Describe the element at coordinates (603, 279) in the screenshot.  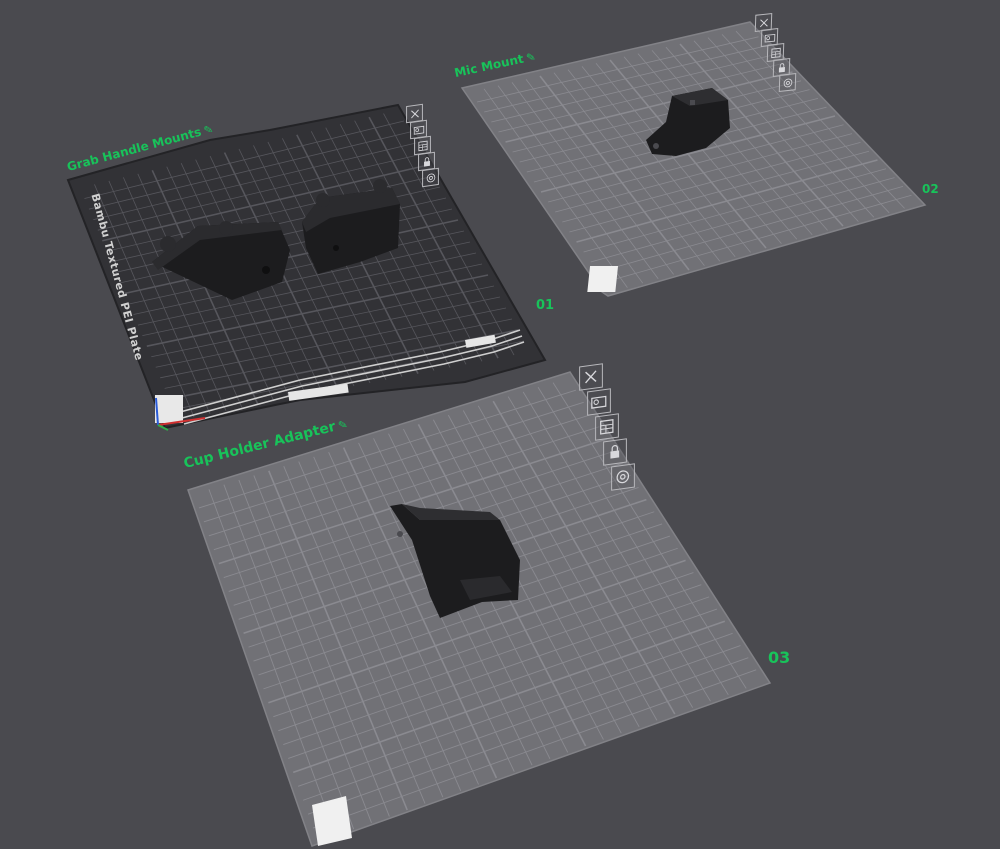
I see `plate-02-origin-tile` at that location.